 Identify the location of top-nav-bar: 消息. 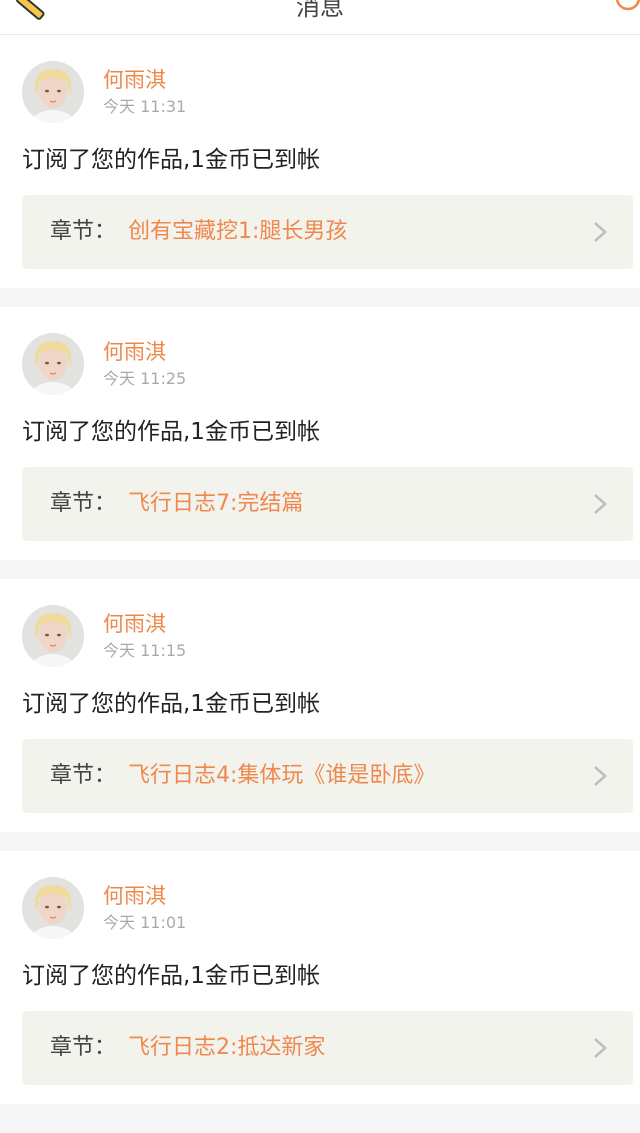
(320, 17).